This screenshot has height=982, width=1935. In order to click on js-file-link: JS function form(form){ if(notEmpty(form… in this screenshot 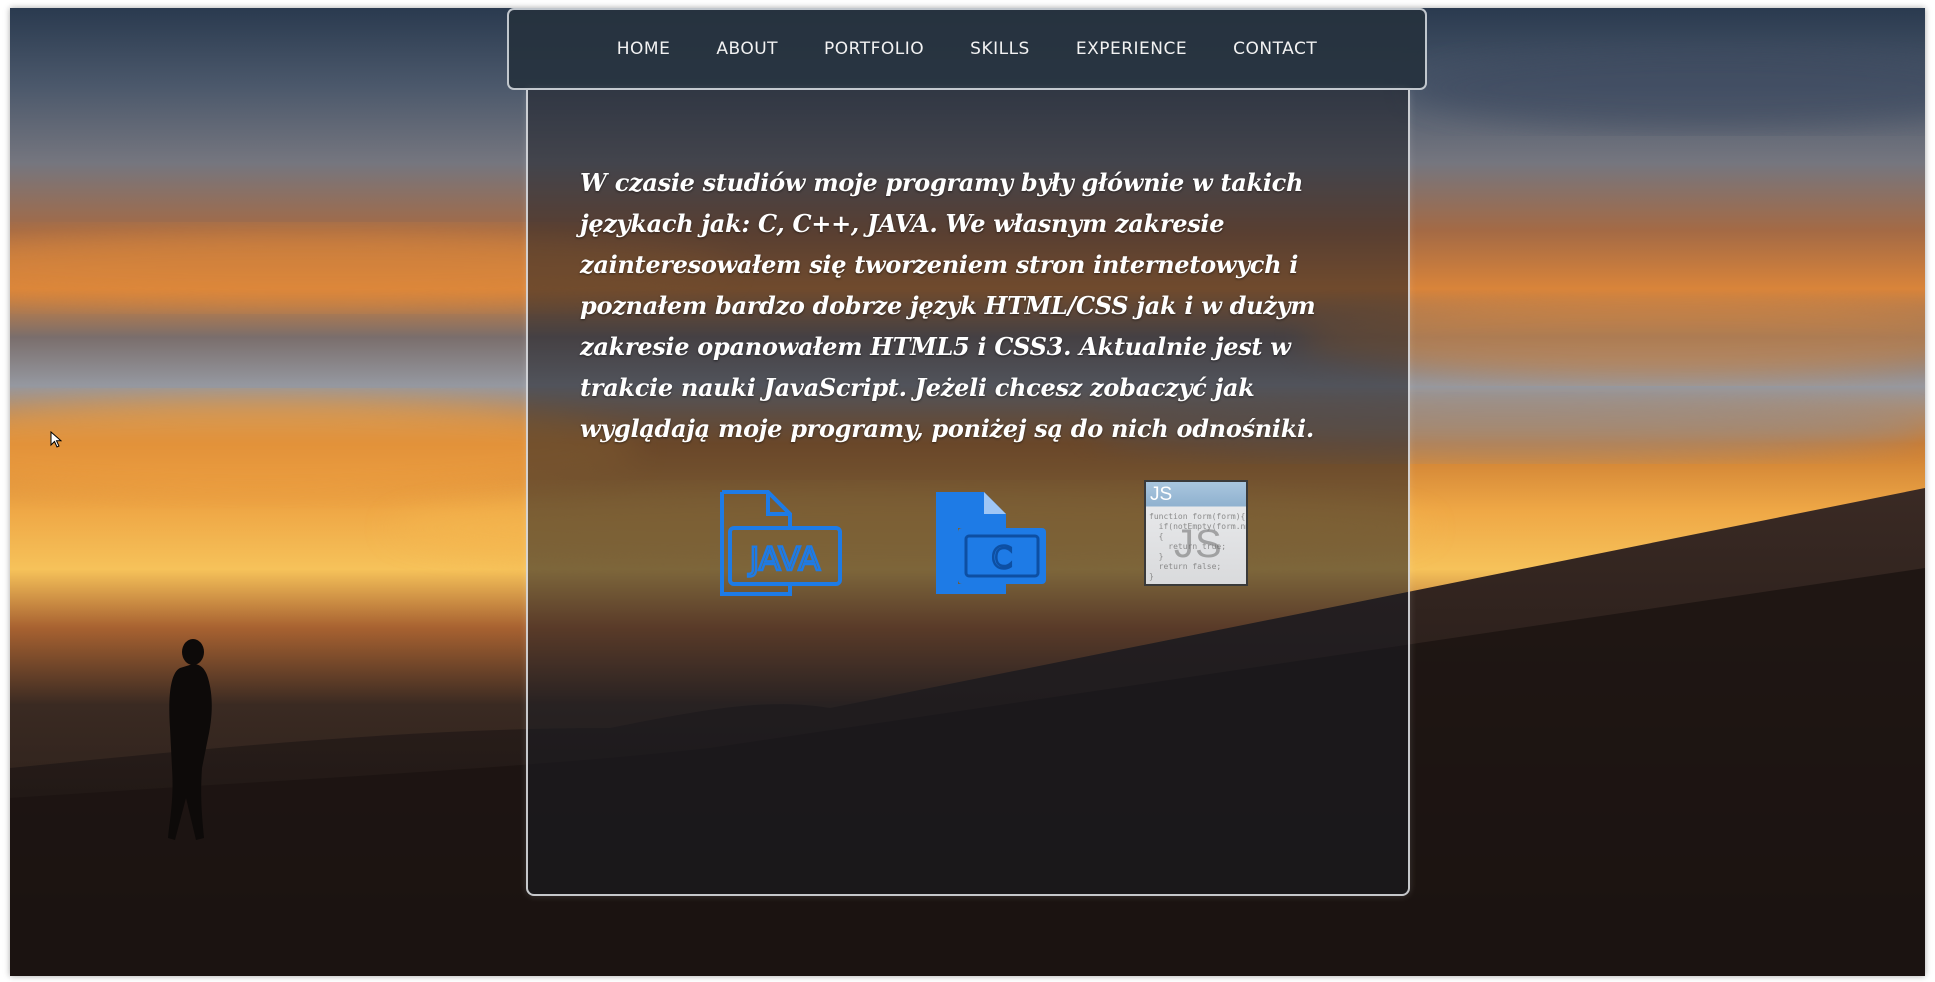, I will do `click(1198, 535)`.